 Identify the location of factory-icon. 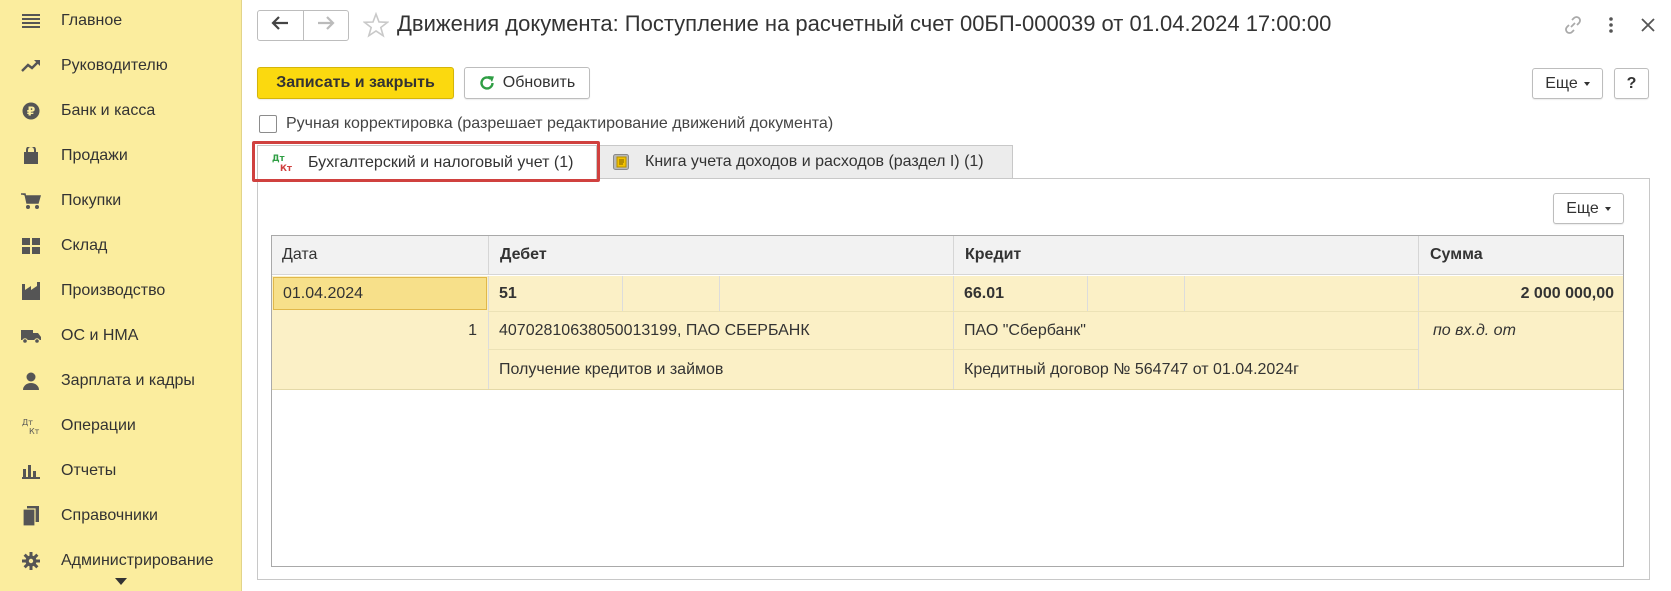
(31, 291).